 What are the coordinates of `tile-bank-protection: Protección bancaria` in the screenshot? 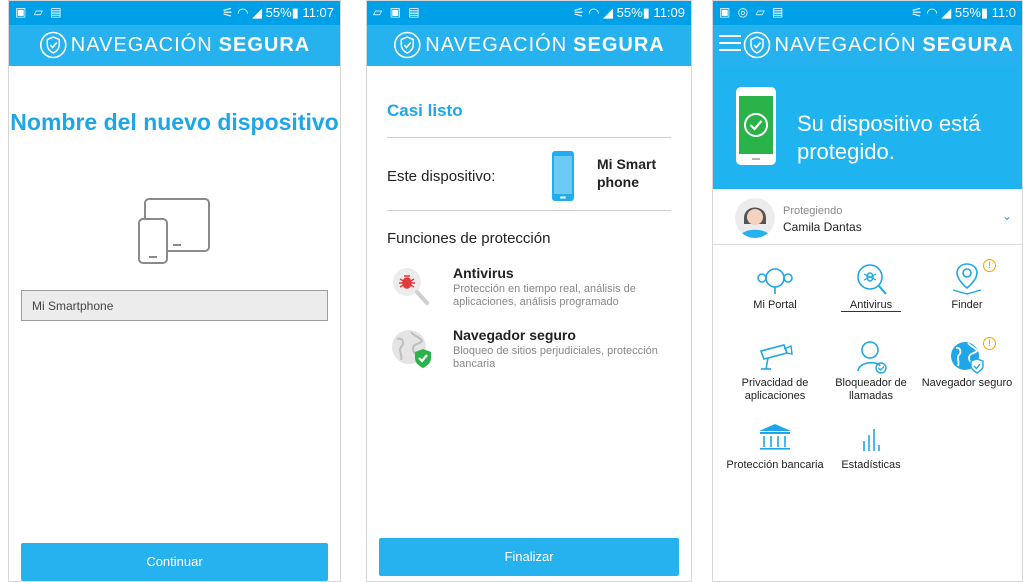 It's located at (775, 446).